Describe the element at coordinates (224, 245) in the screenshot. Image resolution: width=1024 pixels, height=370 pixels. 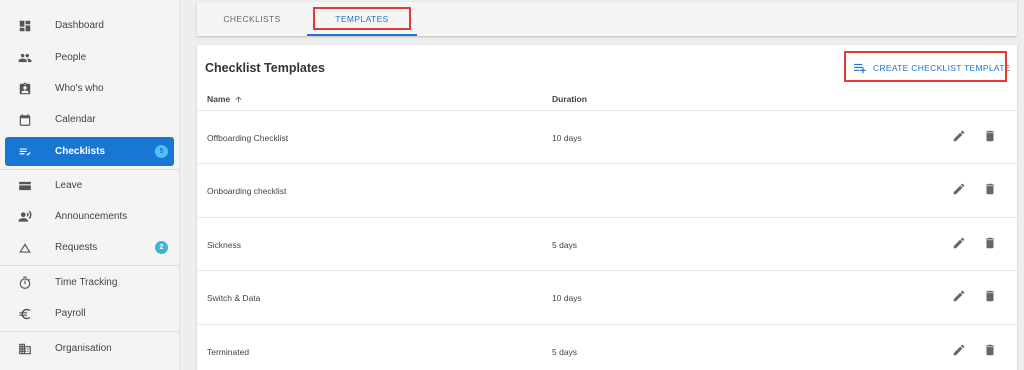
I see `template-name: Sickness` at that location.